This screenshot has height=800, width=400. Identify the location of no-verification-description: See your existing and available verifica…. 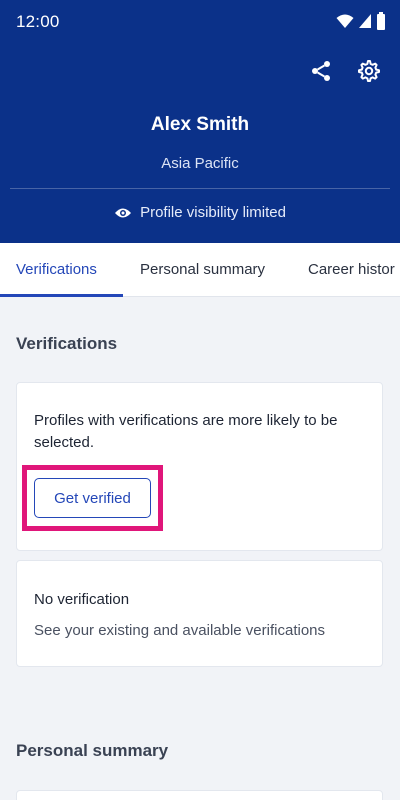
(179, 630).